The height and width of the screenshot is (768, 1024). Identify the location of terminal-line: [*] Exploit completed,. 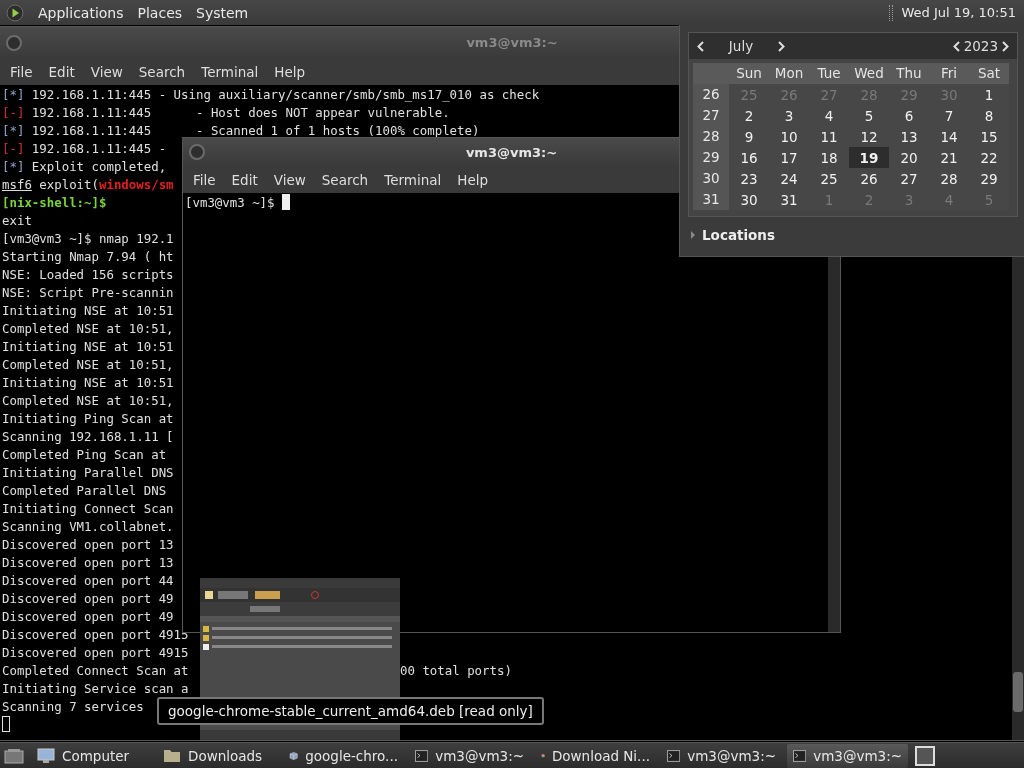
(84, 166).